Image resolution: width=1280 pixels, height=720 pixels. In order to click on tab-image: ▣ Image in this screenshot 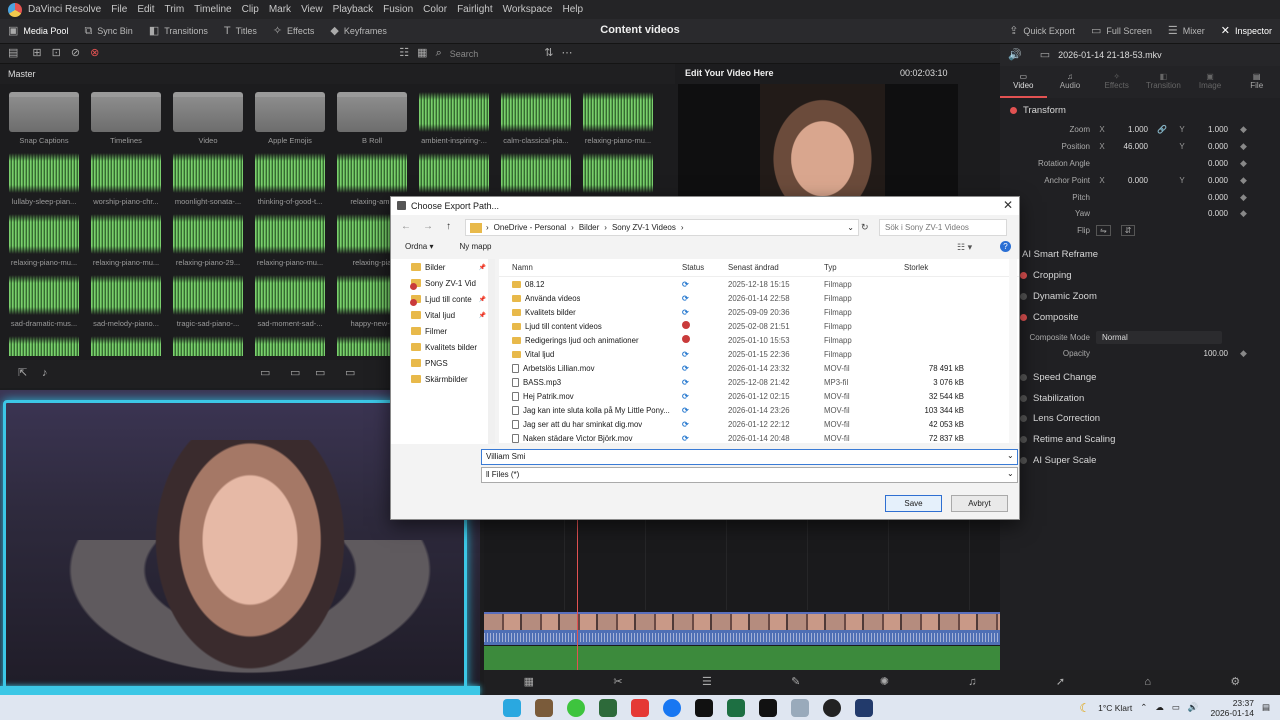, I will do `click(1210, 82)`.